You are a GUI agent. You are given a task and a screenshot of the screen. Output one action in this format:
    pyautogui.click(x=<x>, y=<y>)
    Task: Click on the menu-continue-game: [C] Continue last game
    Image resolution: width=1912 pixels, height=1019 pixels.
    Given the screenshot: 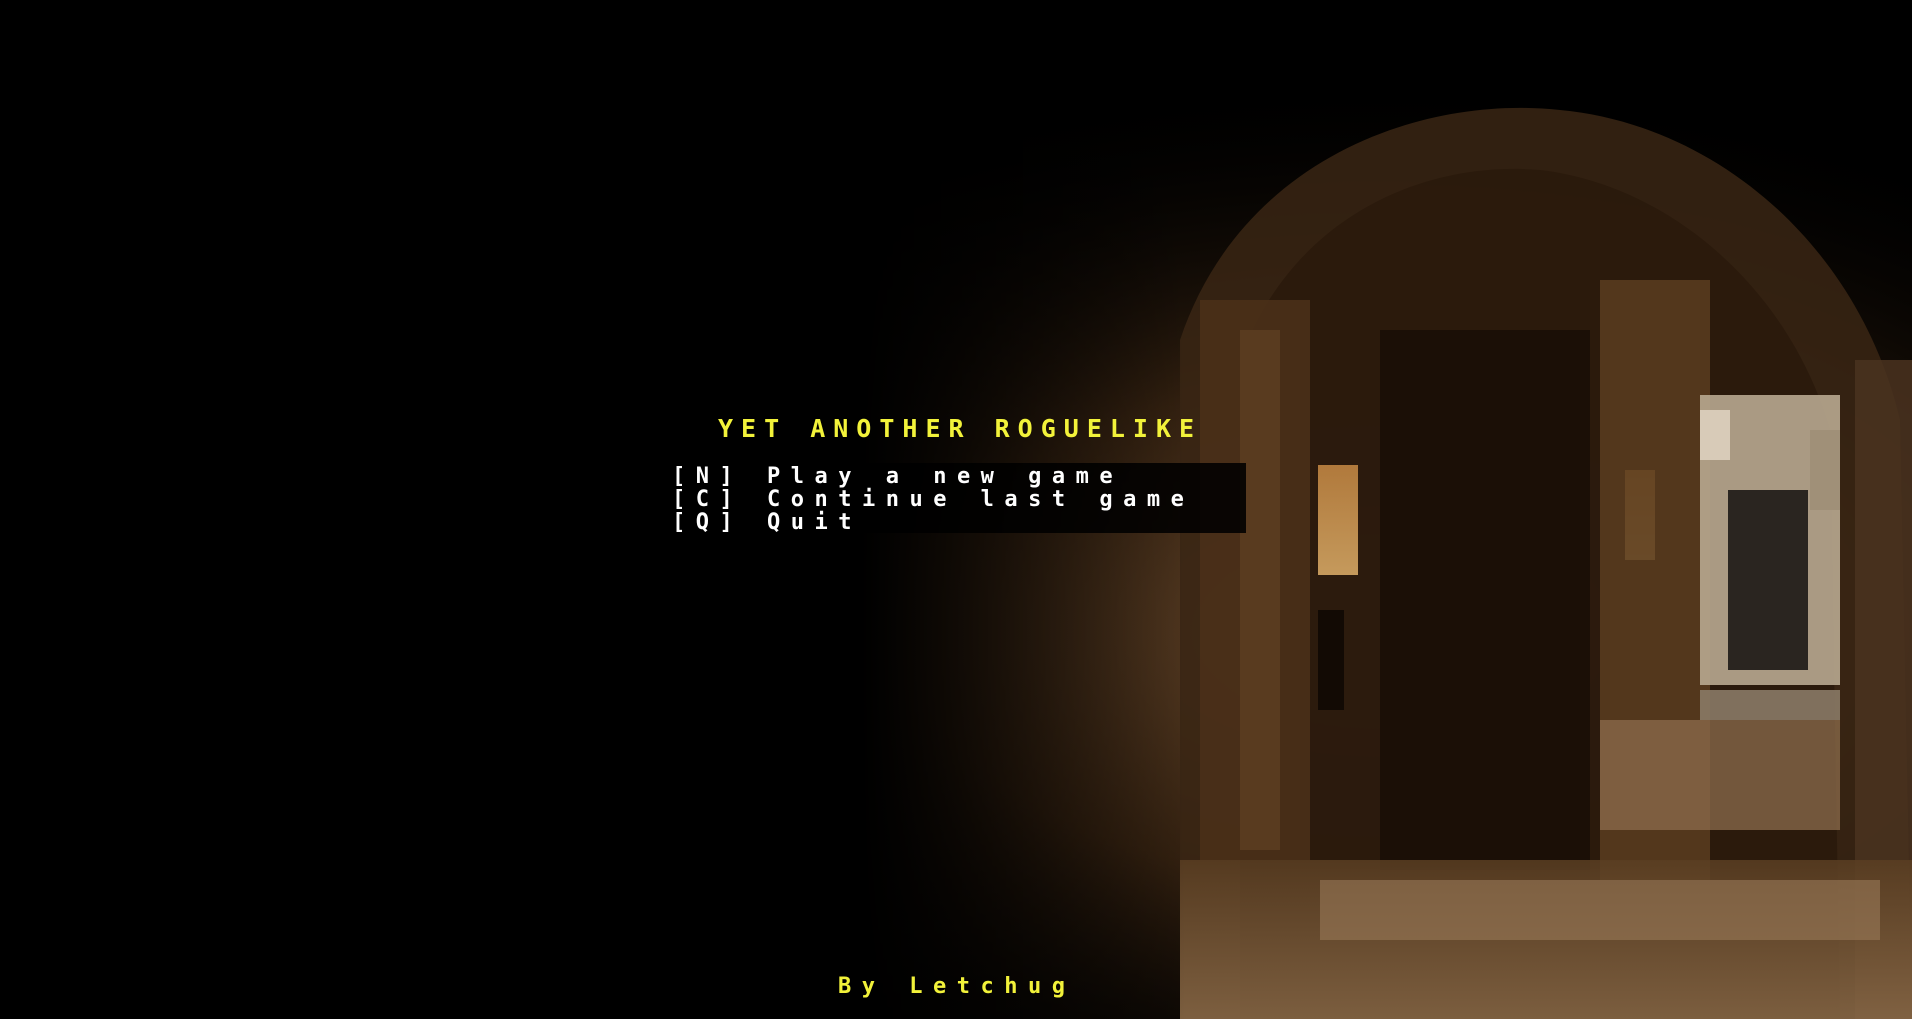 What is the action you would take?
    pyautogui.click(x=933, y=500)
    